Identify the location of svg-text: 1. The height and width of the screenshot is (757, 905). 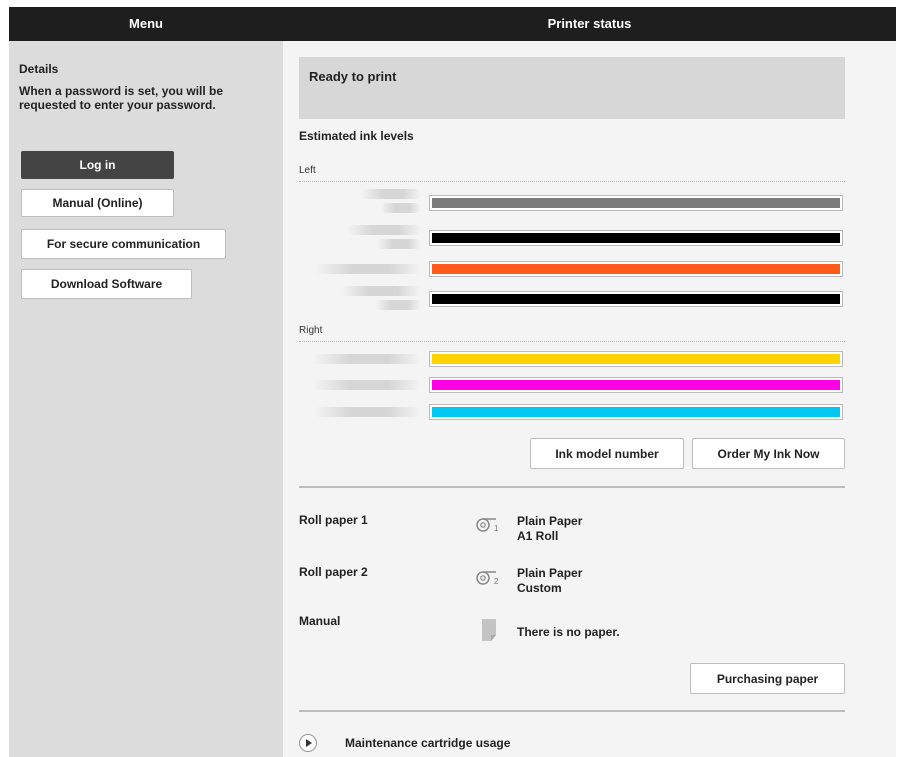
(496, 528).